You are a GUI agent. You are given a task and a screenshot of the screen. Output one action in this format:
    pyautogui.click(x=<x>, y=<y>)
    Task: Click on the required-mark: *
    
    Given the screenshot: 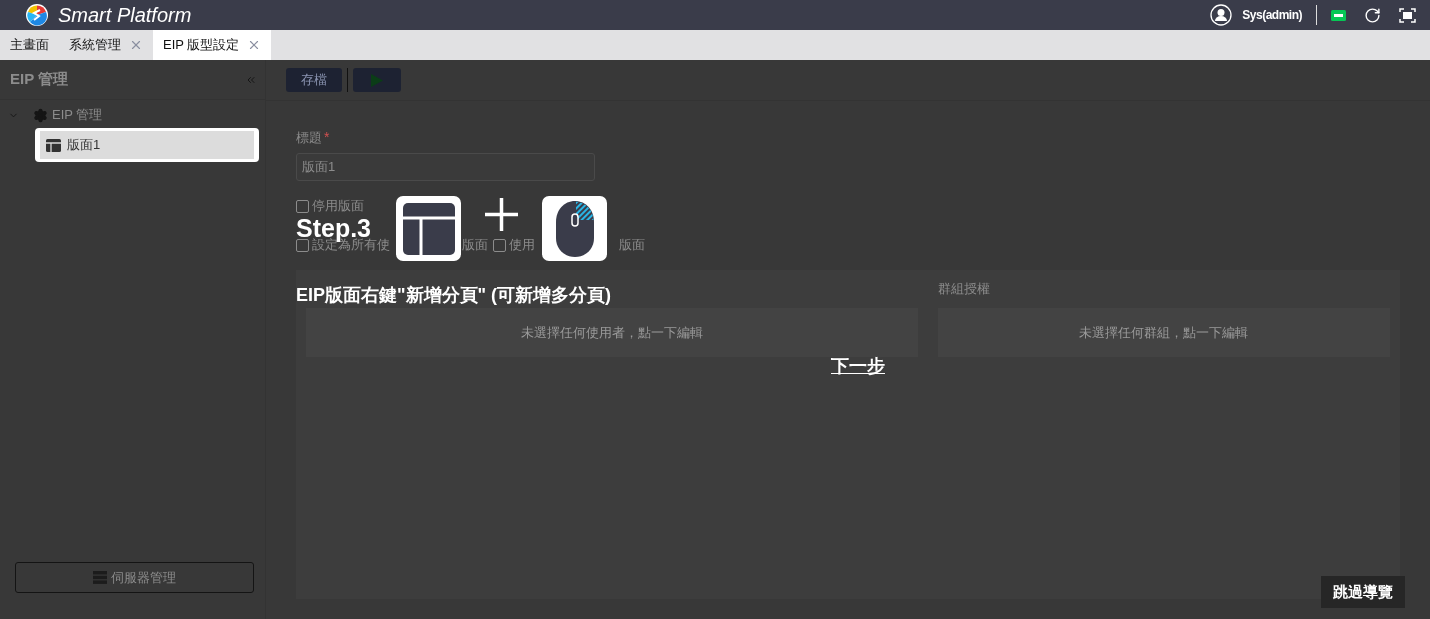 What is the action you would take?
    pyautogui.click(x=327, y=137)
    